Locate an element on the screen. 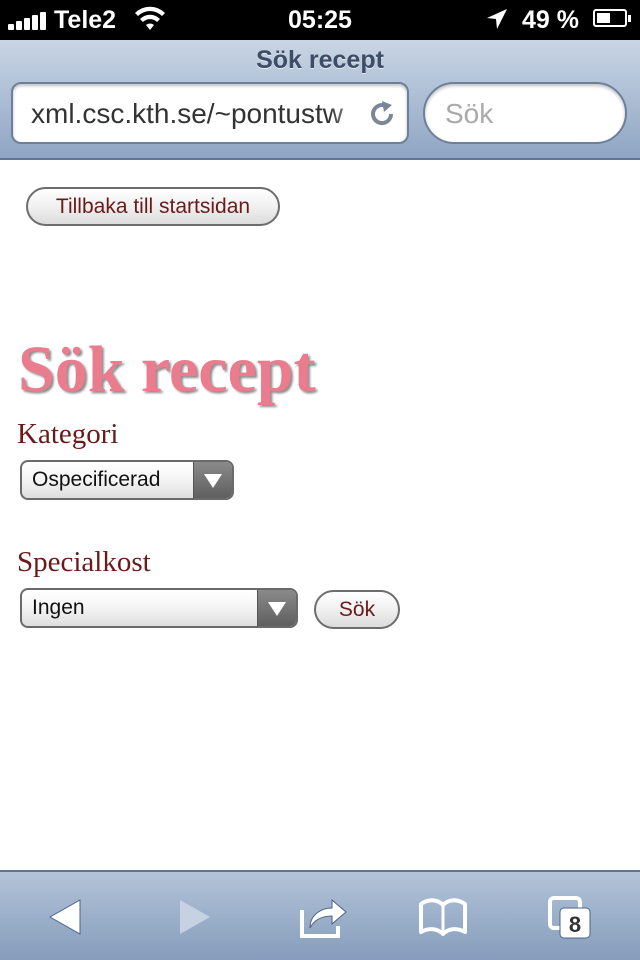 The height and width of the screenshot is (960, 640). share-icon is located at coordinates (323, 917).